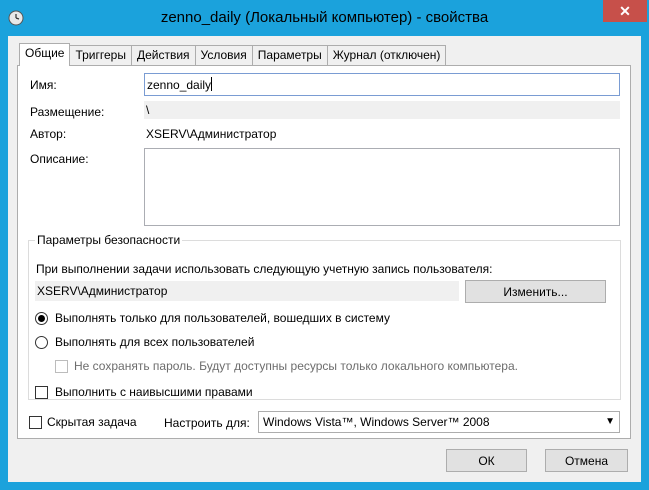 This screenshot has width=649, height=490. Describe the element at coordinates (610, 421) in the screenshot. I see `chevron-down-icon: ▼` at that location.